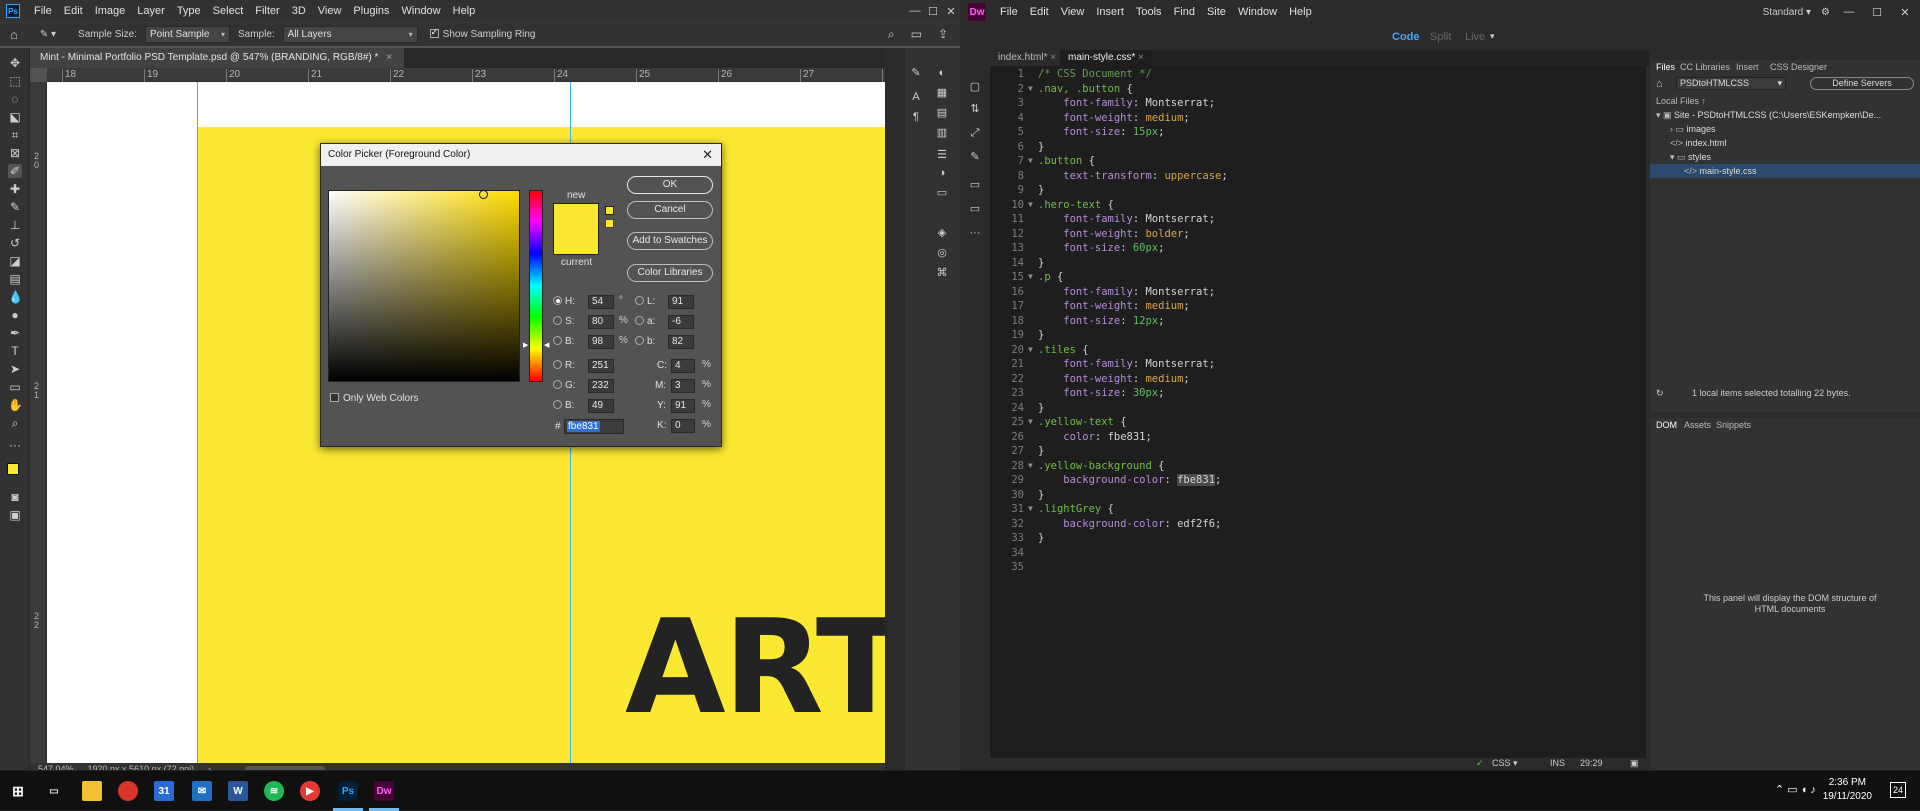 The image size is (1920, 811). I want to click on lab-l-radio: L:, so click(645, 302).